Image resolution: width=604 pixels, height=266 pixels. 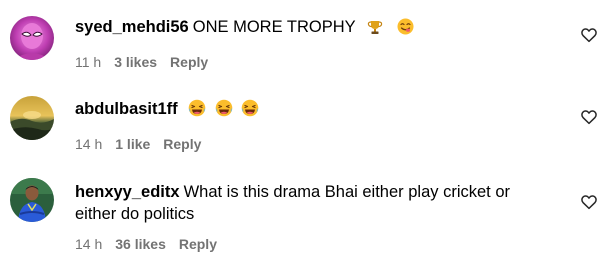 I want to click on username-link: syed_mehdi56, so click(x=132, y=27).